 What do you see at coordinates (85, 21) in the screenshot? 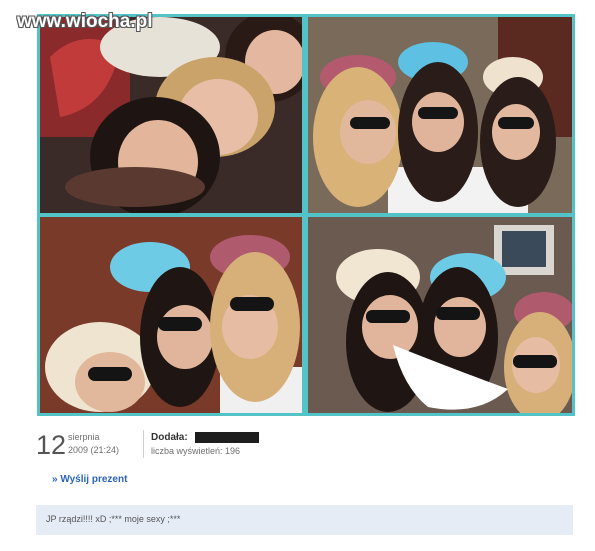
I see `site-watermark: www.wiocha.pl` at bounding box center [85, 21].